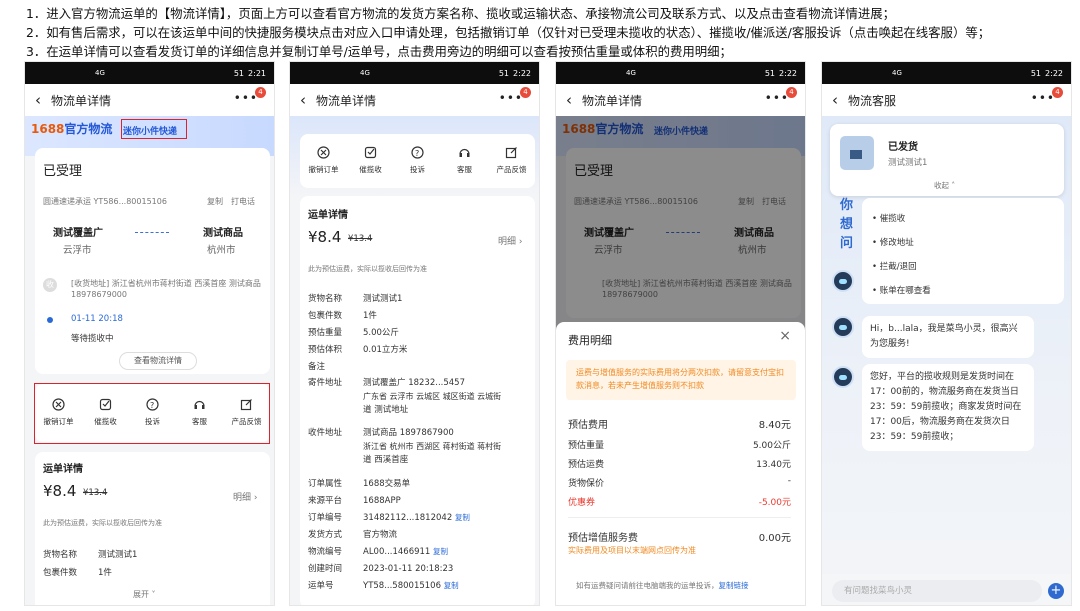 The width and height of the screenshot is (1080, 611). I want to click on logistics-number-row: 物流编号 AL00...1466911 复制, so click(378, 552).